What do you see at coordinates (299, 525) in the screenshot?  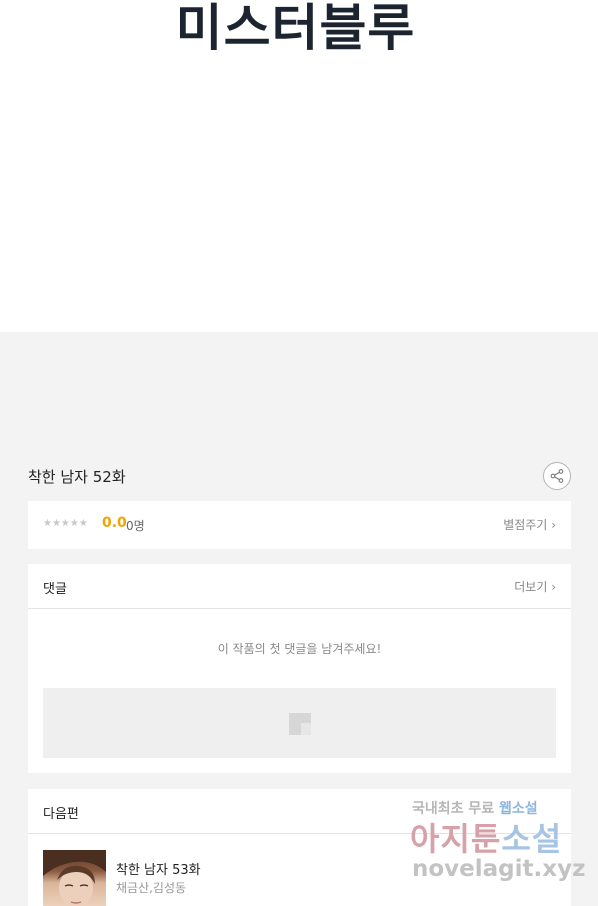 I see `rating-card: ★★★★★ 0.0 0명 별점주기 ›` at bounding box center [299, 525].